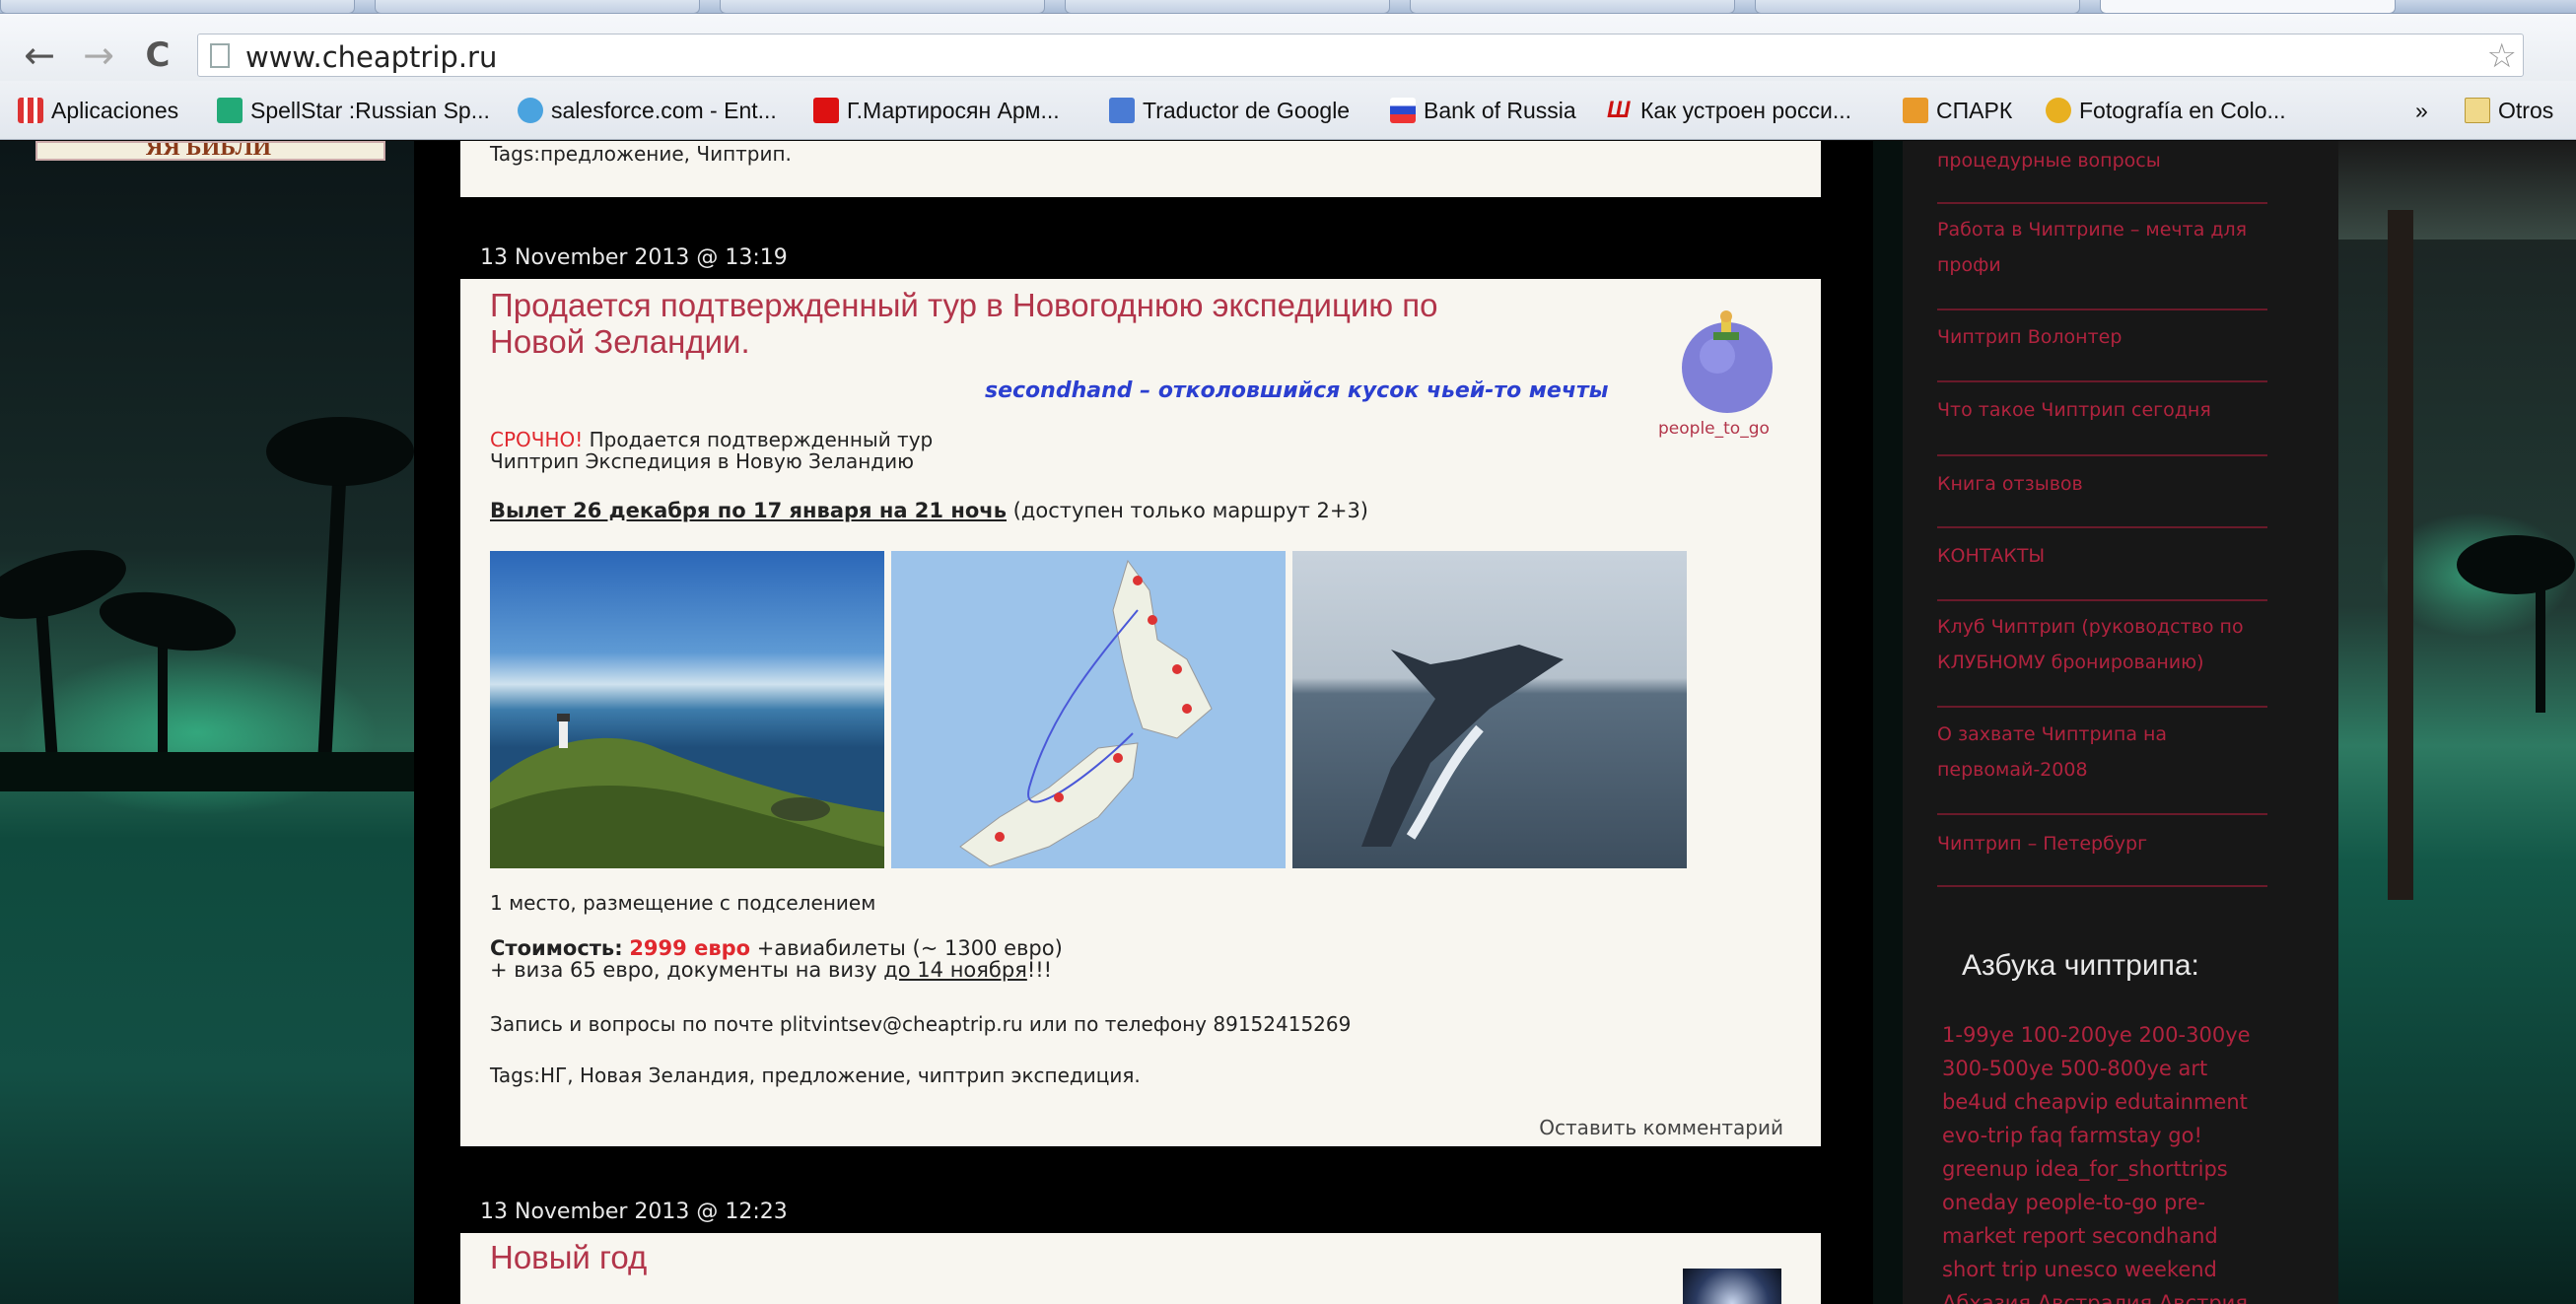  I want to click on previous-post: Tags:предложение, Чиптрип., so click(1141, 169).